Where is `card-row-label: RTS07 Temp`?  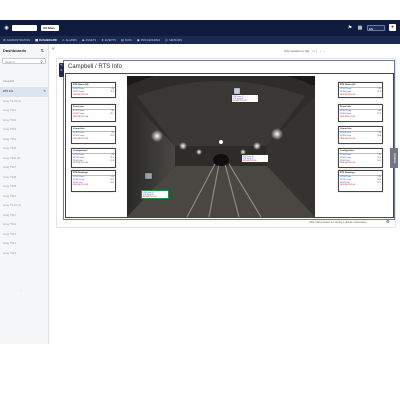 card-row-label: RTS07 Temp is located at coordinates (345, 114).